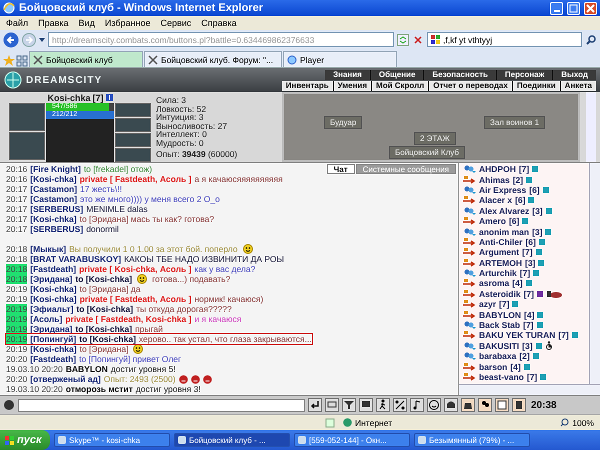  What do you see at coordinates (502, 189) in the screenshot?
I see `user-name: Air Express` at bounding box center [502, 189].